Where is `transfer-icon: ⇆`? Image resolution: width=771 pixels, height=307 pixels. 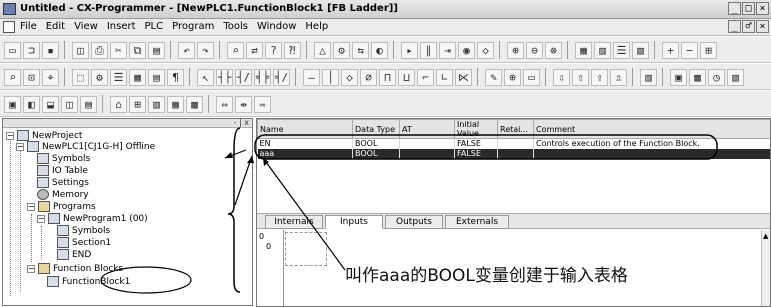
transfer-icon: ⇆ is located at coordinates (360, 50).